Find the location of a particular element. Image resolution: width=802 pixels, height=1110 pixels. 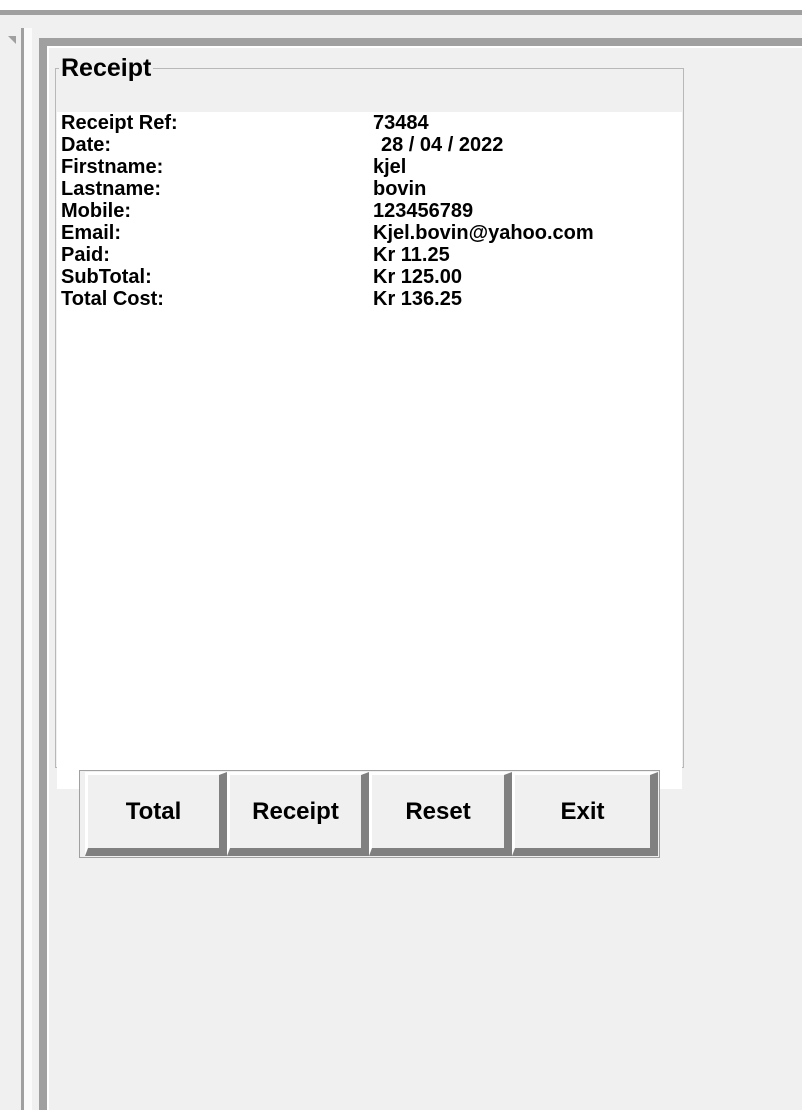

reset-button: Reset is located at coordinates (440, 814).